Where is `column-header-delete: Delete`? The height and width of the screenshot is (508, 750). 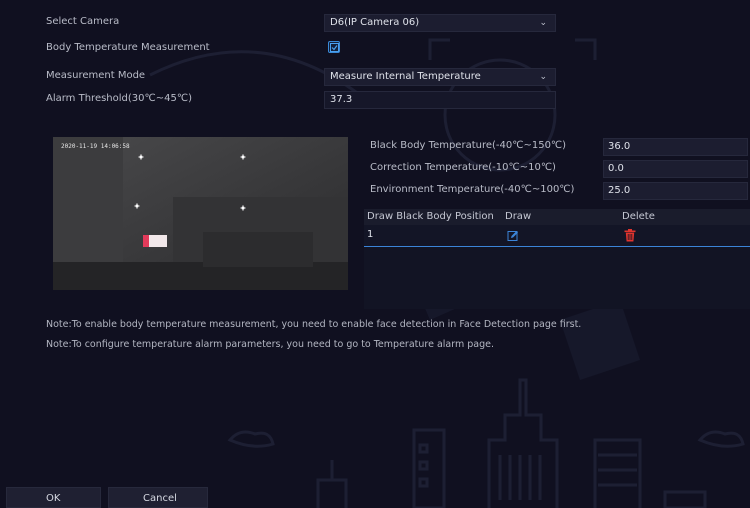
column-header-delete: Delete is located at coordinates (638, 216).